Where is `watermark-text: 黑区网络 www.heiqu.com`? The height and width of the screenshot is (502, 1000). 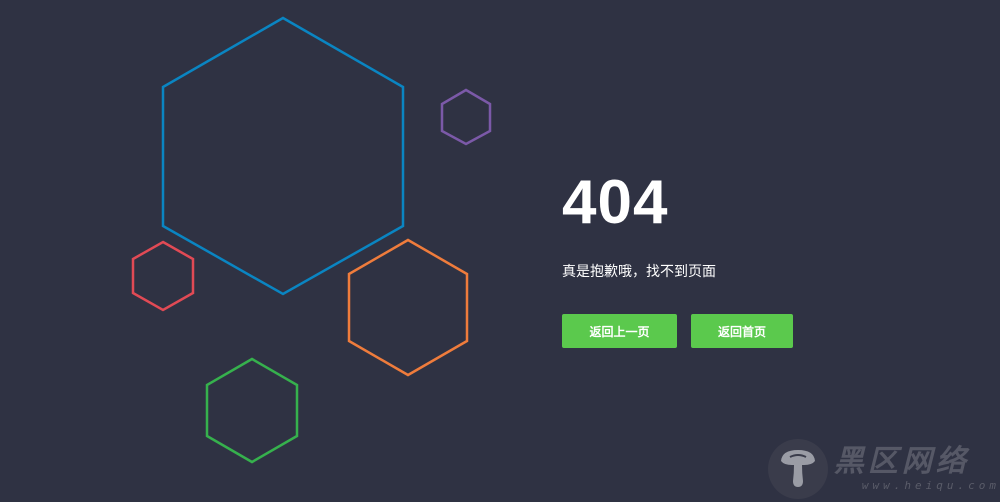 watermark-text: 黑区网络 www.heiqu.com is located at coordinates (917, 469).